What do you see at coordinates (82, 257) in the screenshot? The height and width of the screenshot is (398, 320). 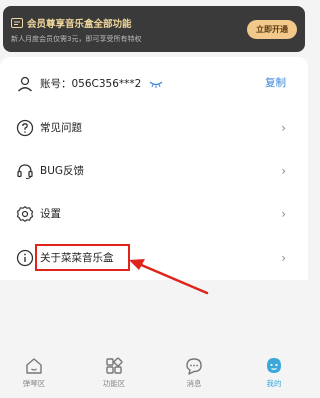 I see `highlight-box` at bounding box center [82, 257].